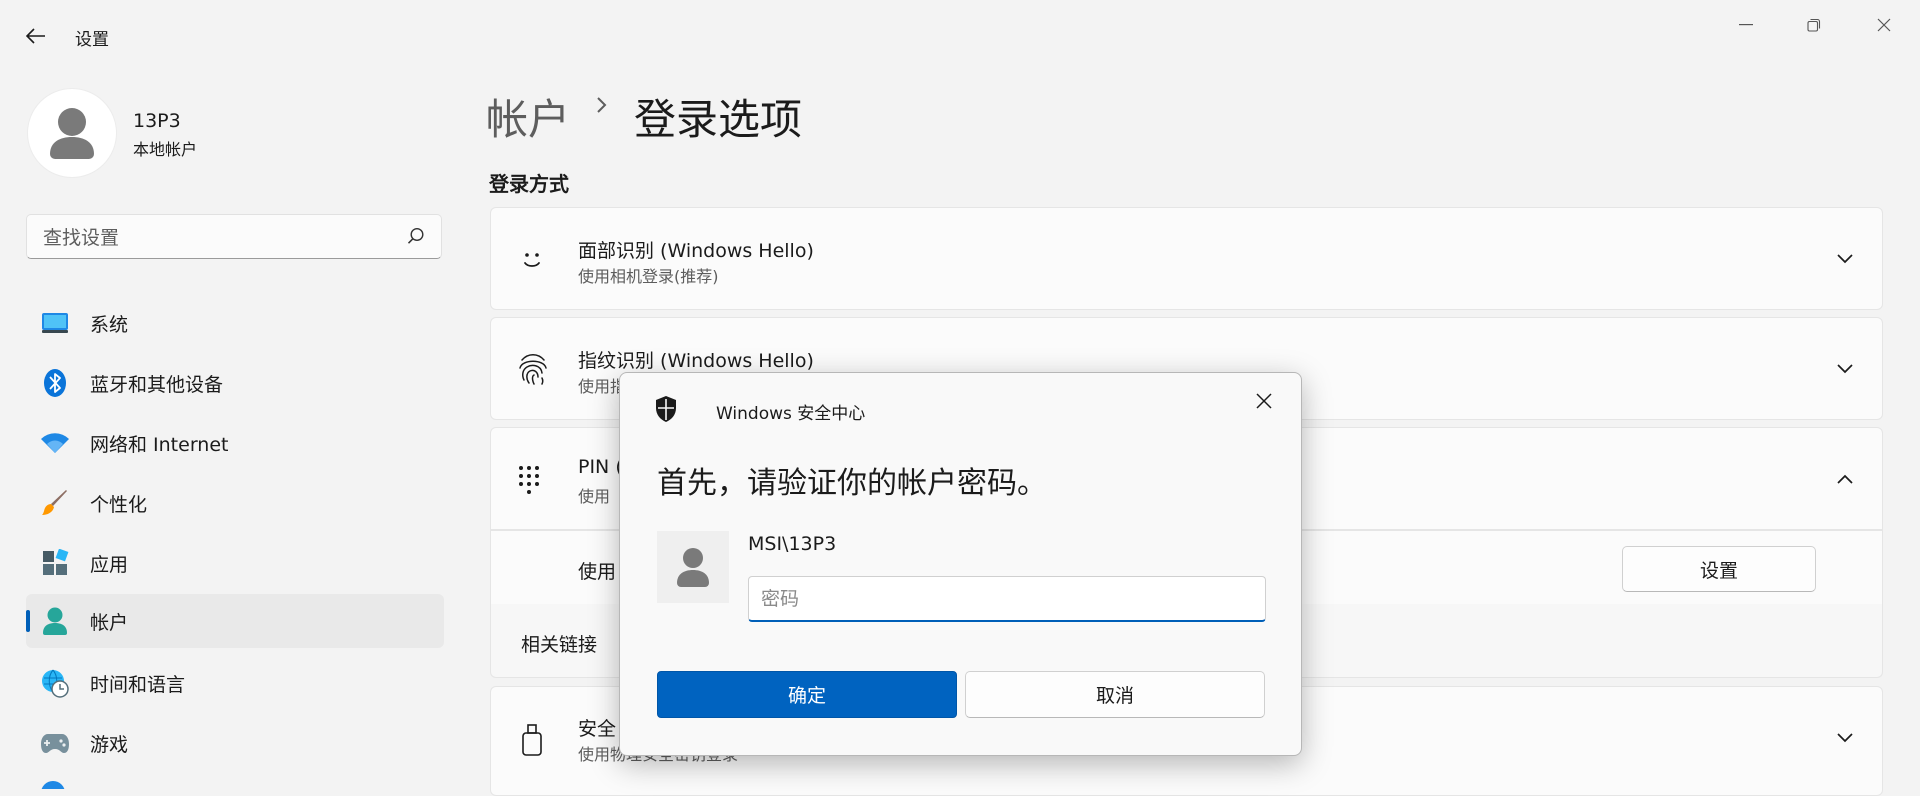 Image resolution: width=1920 pixels, height=796 pixels. Describe the element at coordinates (55, 323) in the screenshot. I see `system-icon` at that location.